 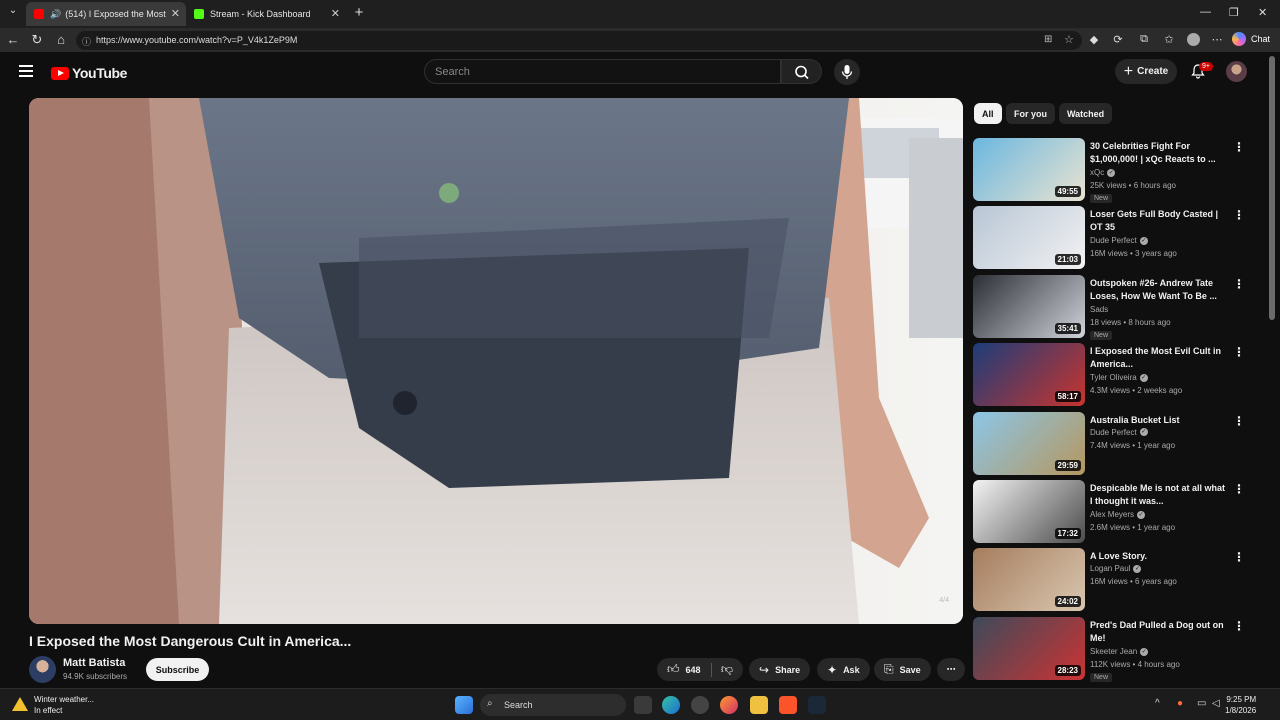 What do you see at coordinates (643, 705) in the screenshot?
I see `task-view-icon` at bounding box center [643, 705].